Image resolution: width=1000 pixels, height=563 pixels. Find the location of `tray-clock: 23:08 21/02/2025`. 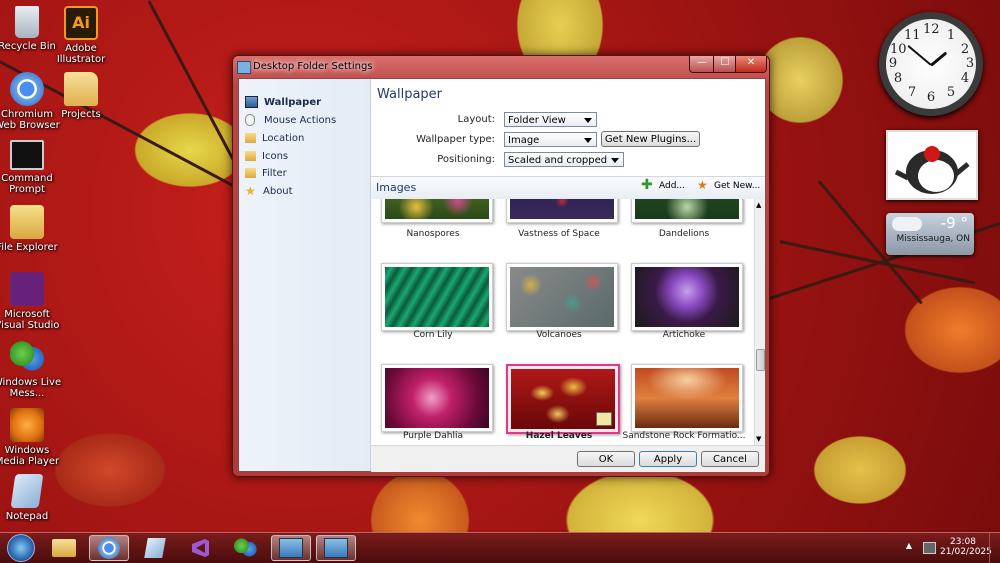

tray-clock: 23:08 21/02/2025 is located at coordinates (966, 547).